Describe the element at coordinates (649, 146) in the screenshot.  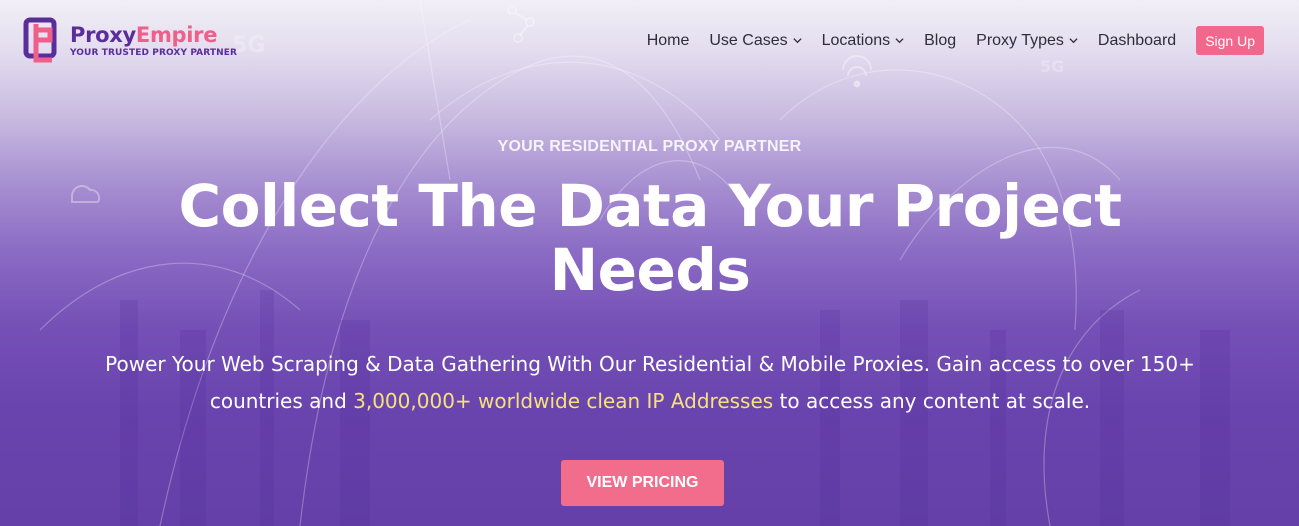
I see `hero-eyebrow: YOUR RESIDENTIAL PROXY PARTNER` at that location.